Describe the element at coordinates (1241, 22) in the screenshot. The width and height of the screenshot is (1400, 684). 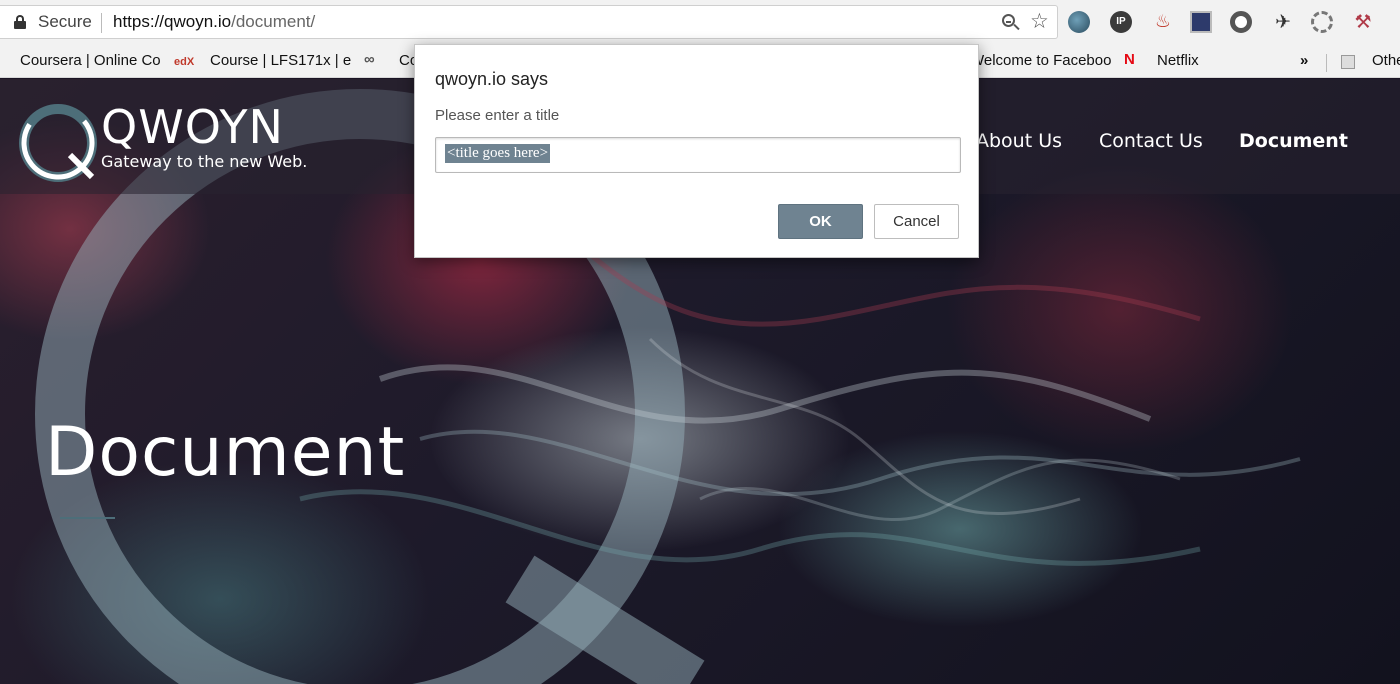
I see `extension-circle-icon` at that location.